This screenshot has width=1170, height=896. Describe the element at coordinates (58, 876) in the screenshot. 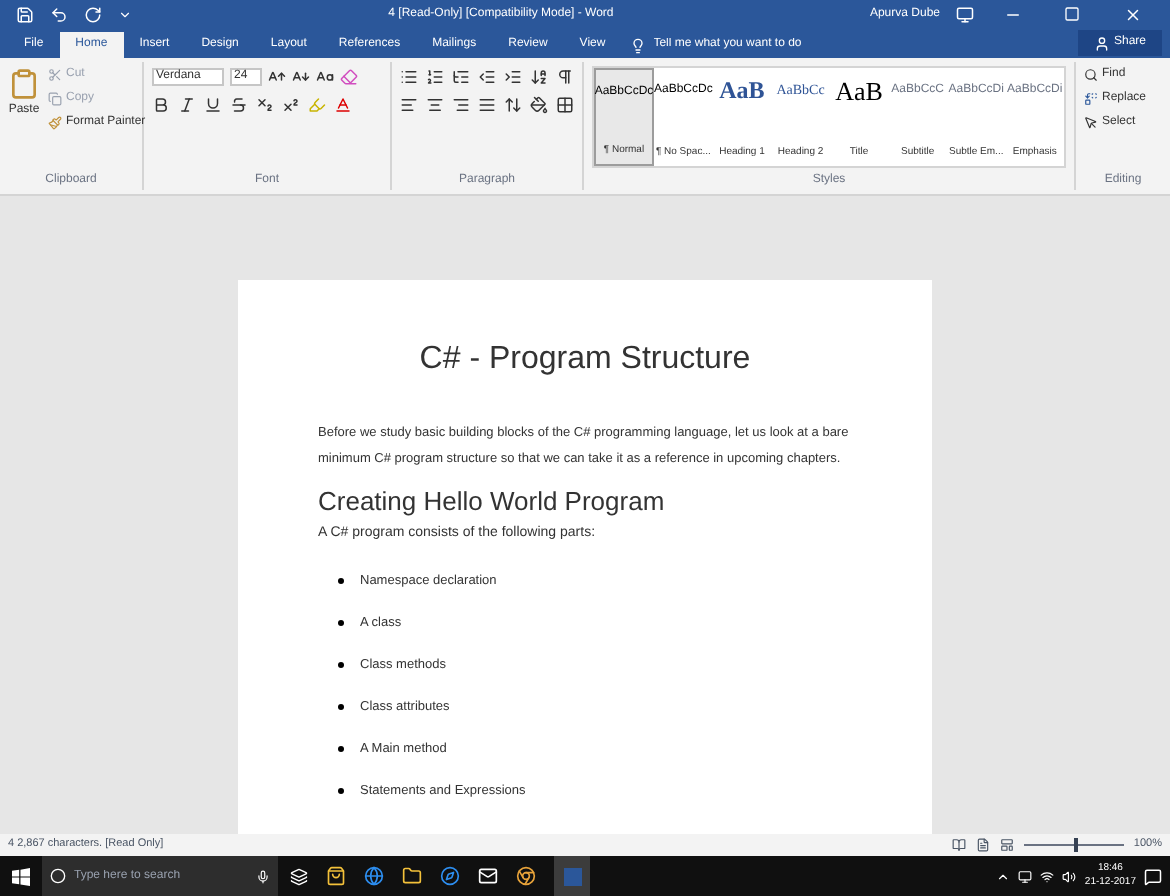

I see `cortana-circle-icon` at that location.